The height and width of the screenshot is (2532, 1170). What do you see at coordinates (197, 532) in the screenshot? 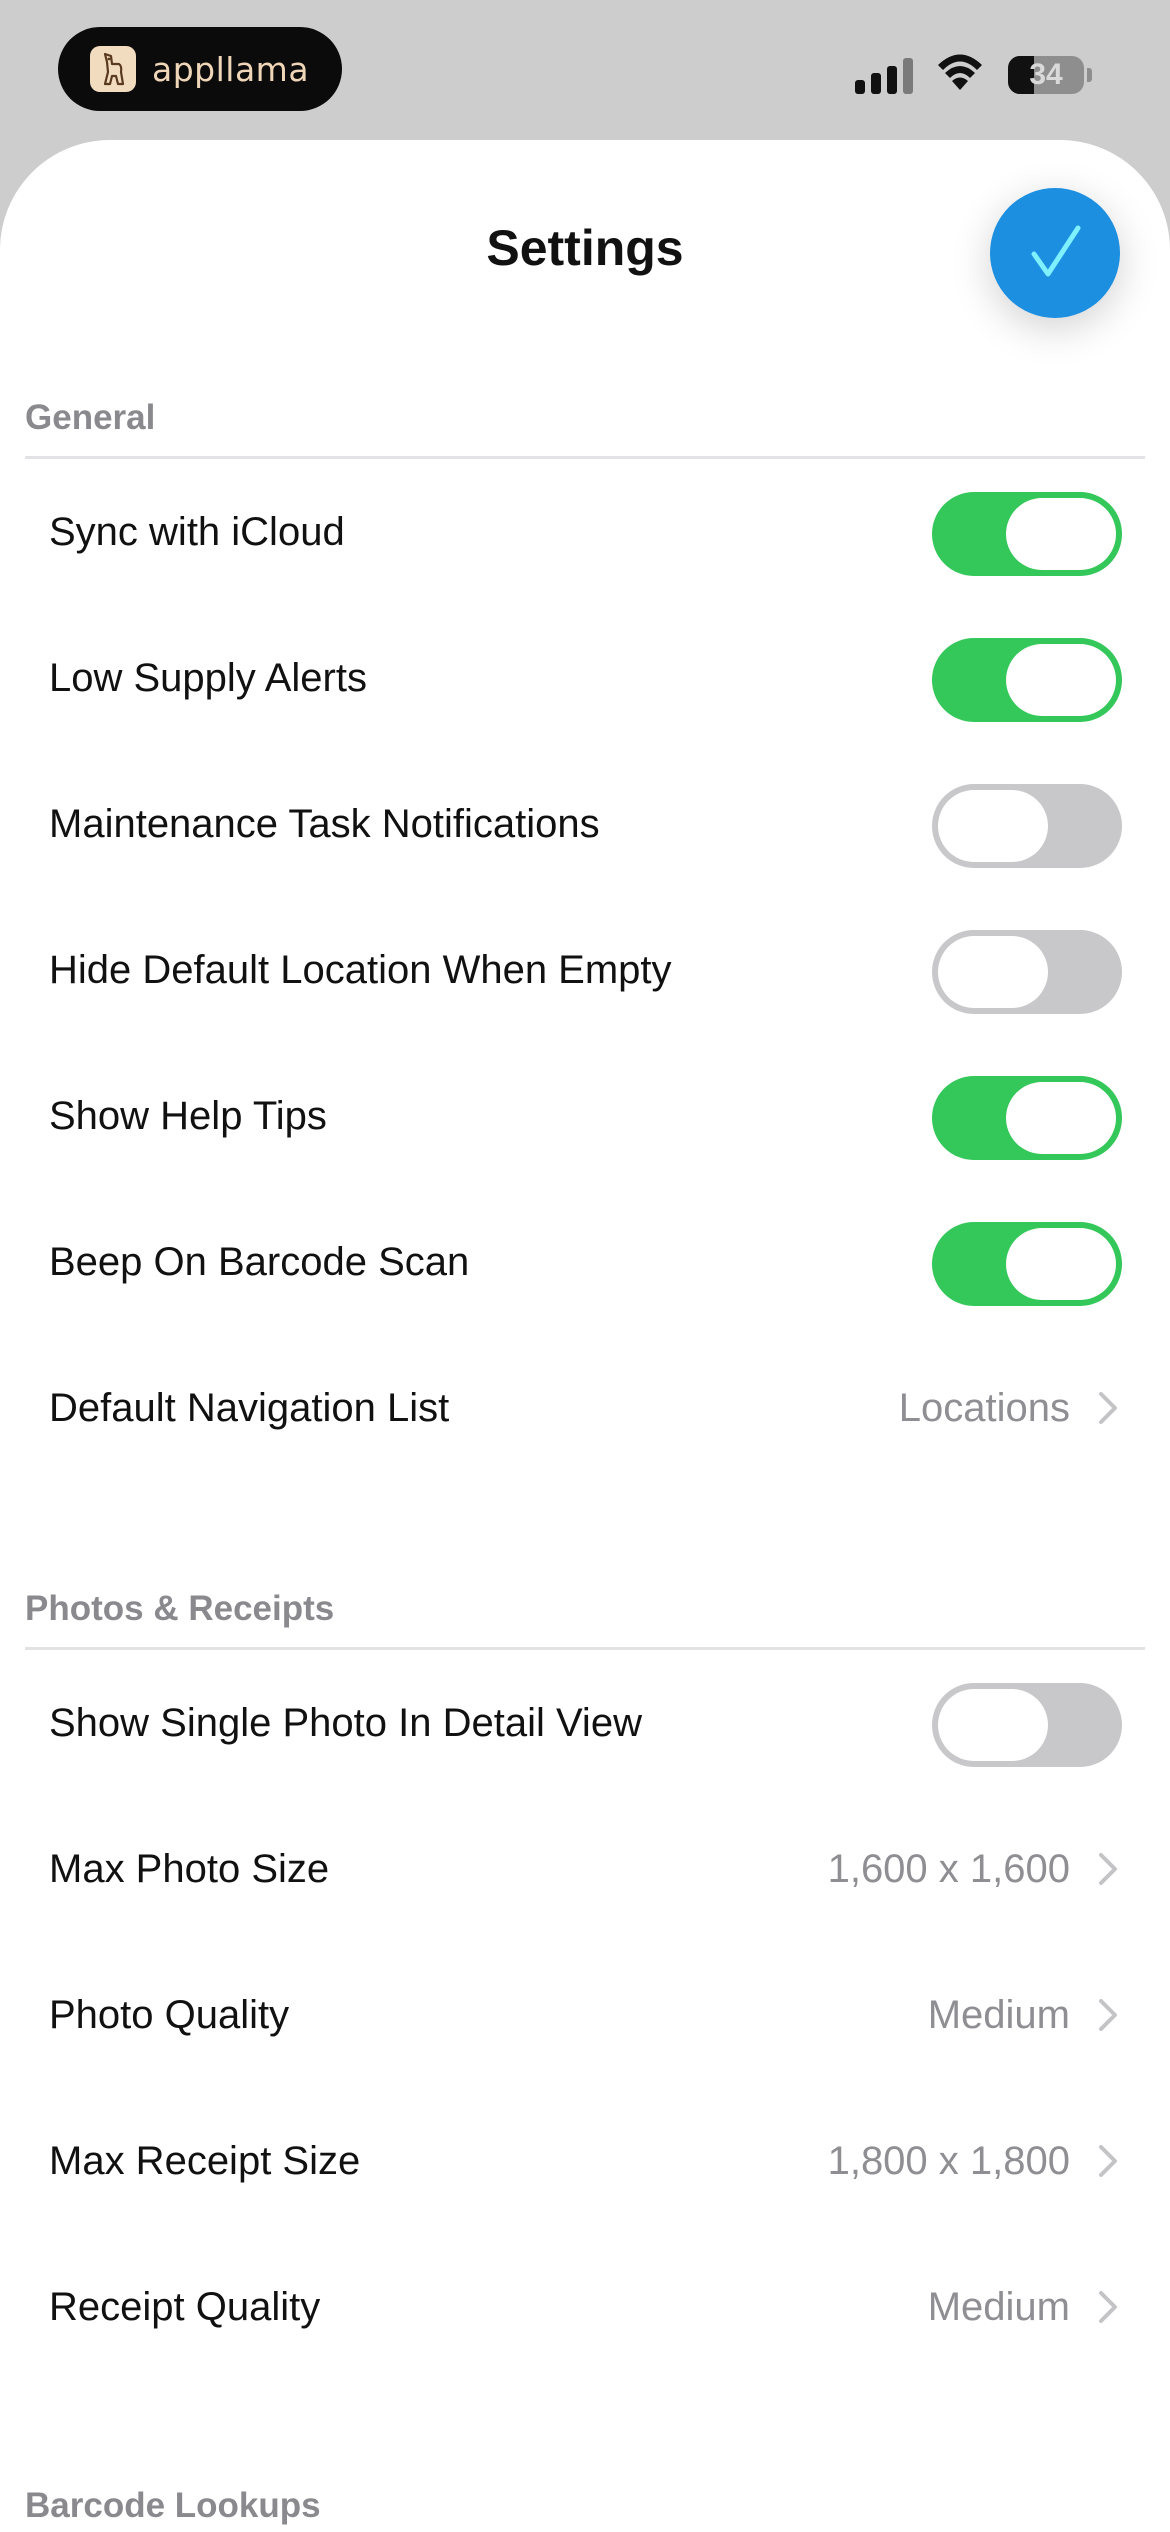
I see `row-label: Sync with iCloud` at bounding box center [197, 532].